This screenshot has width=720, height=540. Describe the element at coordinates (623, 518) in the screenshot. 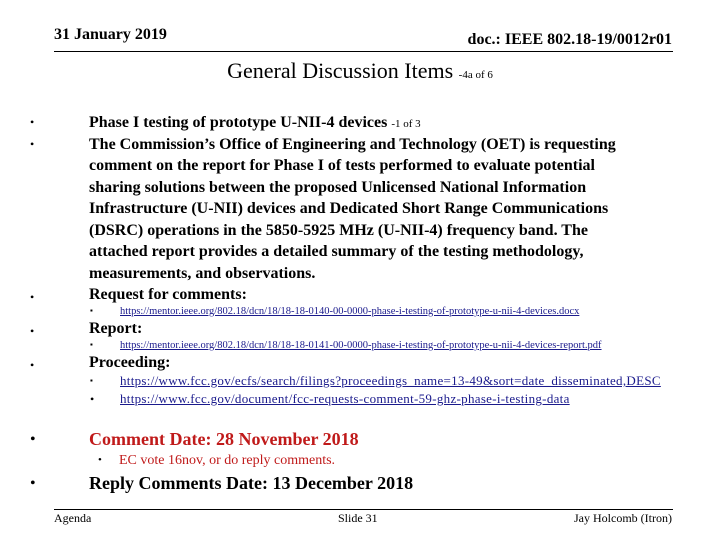

I see `footer-author: Jay Holcomb (Itron)` at that location.